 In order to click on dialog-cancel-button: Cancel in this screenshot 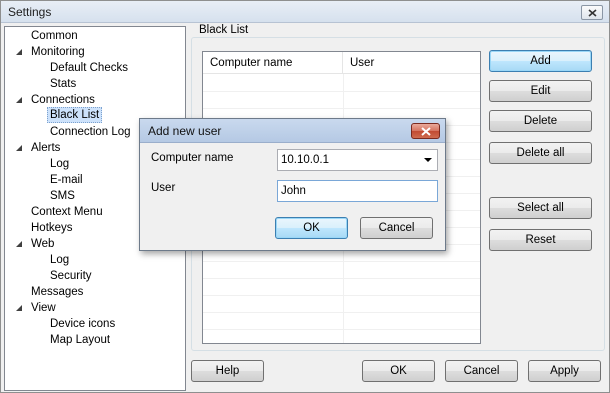, I will do `click(396, 228)`.